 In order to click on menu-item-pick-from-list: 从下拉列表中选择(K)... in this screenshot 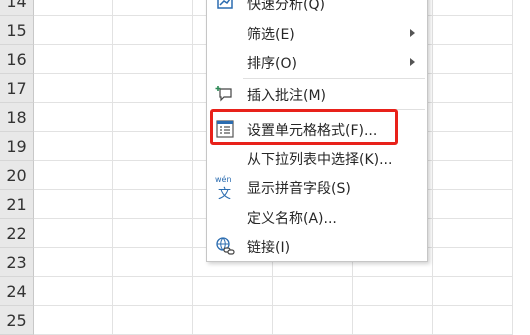, I will do `click(317, 158)`.